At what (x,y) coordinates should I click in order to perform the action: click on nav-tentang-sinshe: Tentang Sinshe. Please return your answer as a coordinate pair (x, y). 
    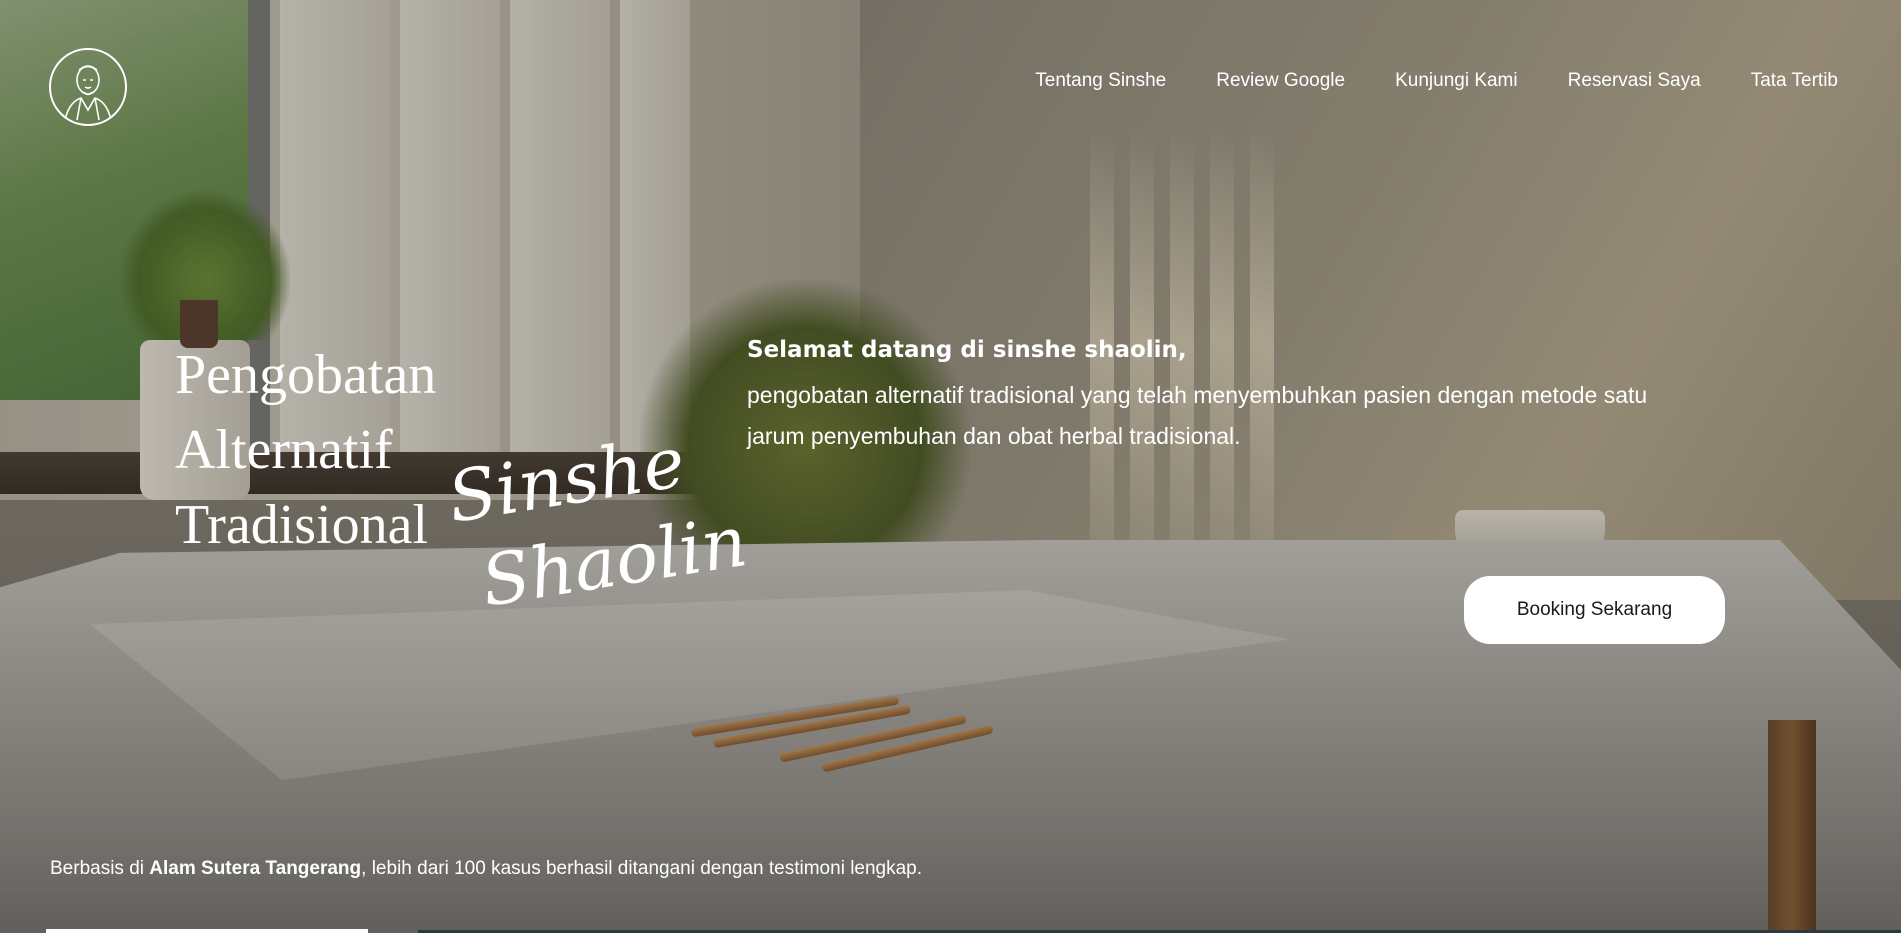
    Looking at the image, I should click on (1100, 81).